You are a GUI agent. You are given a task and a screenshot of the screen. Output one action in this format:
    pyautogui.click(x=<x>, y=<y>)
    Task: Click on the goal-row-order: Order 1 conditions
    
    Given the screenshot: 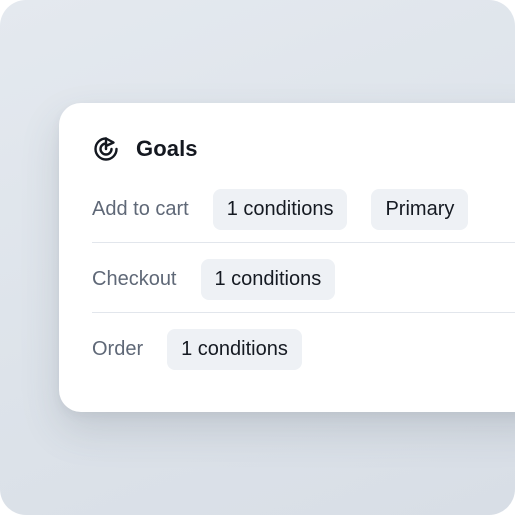 What is the action you would take?
    pyautogui.click(x=303, y=349)
    